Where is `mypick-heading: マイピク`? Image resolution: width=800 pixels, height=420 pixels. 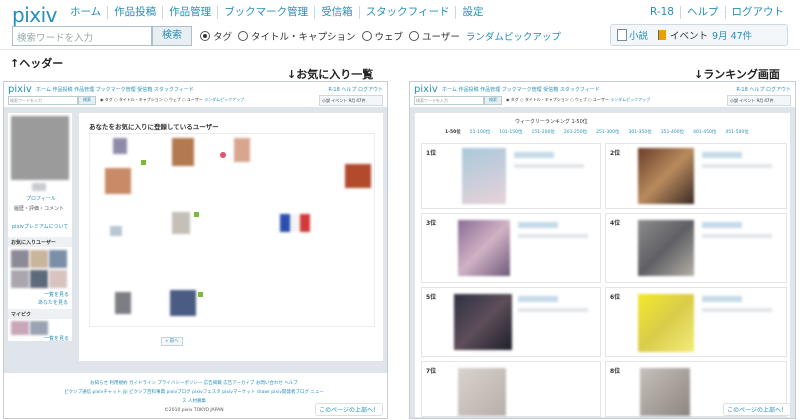
mypick-heading: マイピク is located at coordinates (21, 315).